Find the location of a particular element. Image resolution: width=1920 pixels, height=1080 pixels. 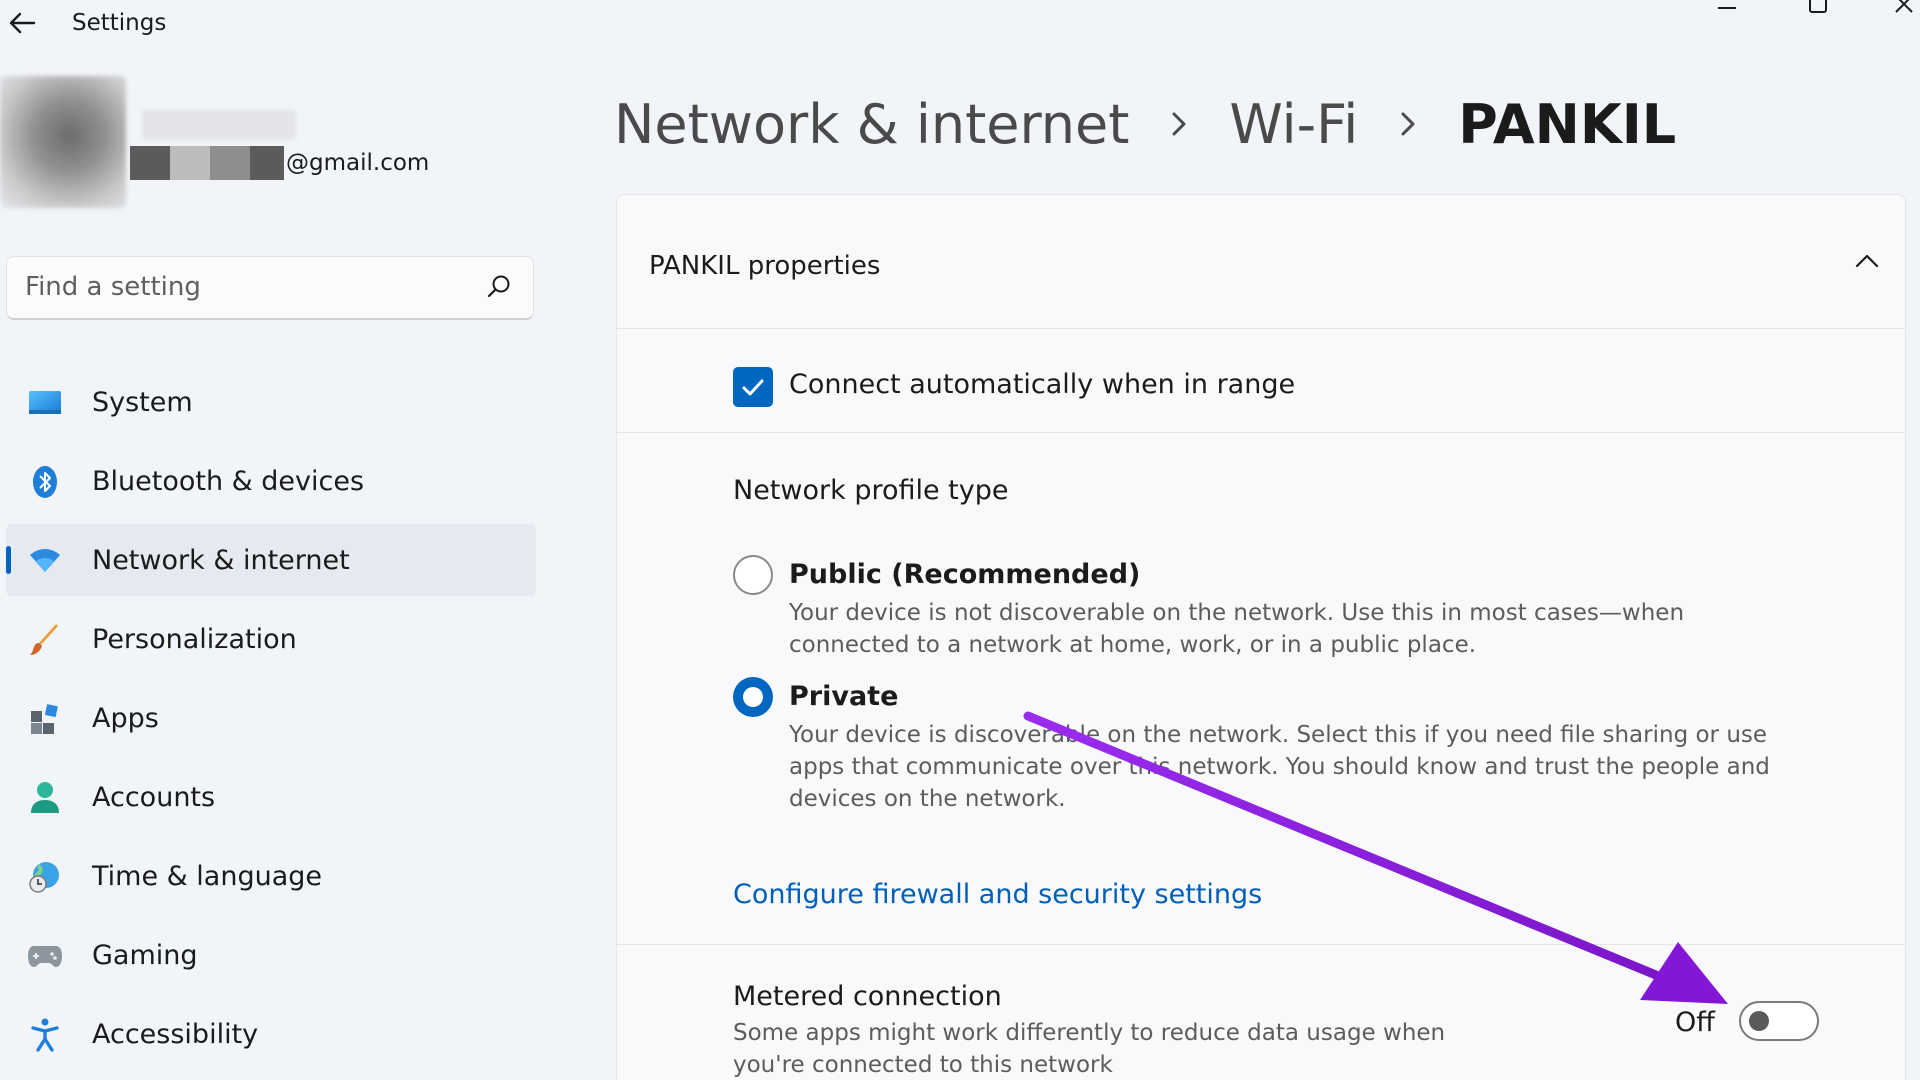

sidebar-item-time-language: Time & language is located at coordinates (271, 876).